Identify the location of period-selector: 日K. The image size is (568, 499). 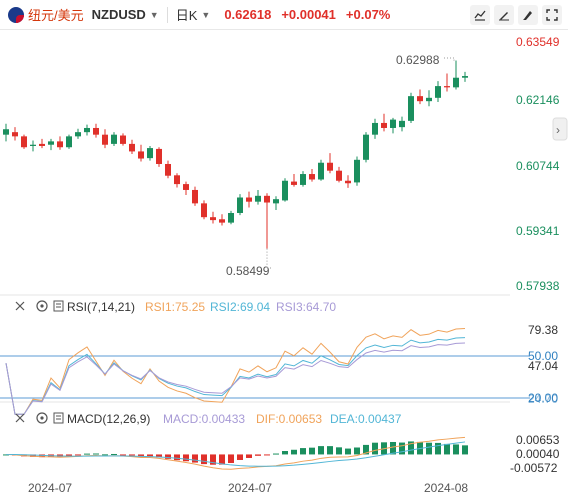
(187, 14).